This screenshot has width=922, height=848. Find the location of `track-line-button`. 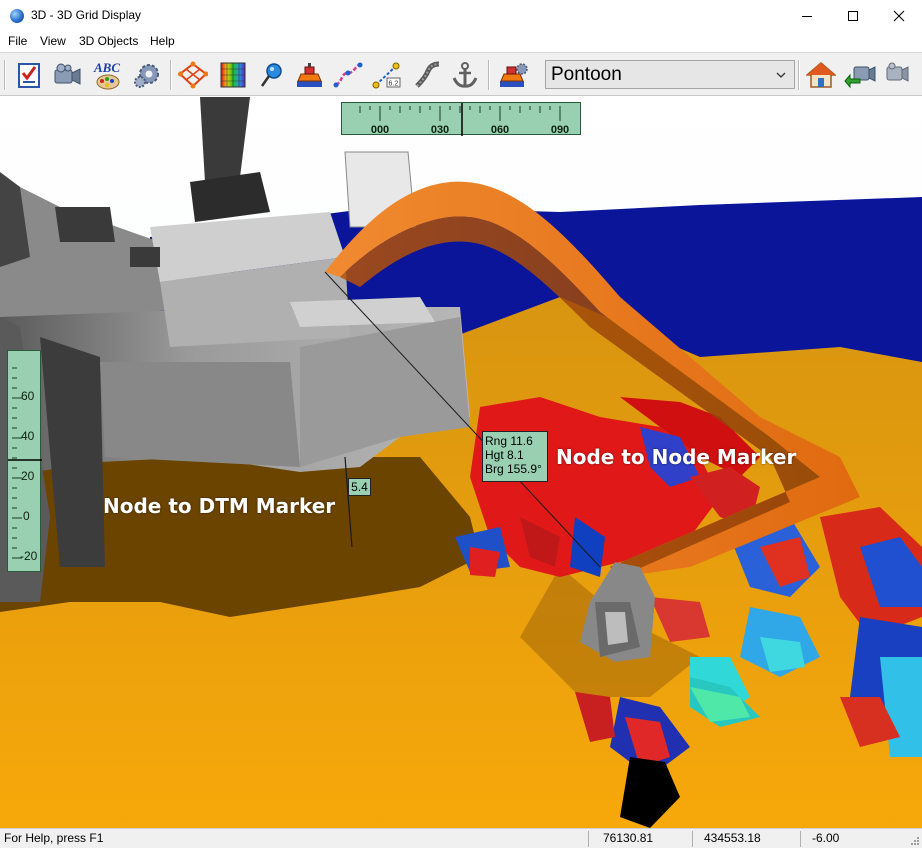

track-line-button is located at coordinates (348, 75).